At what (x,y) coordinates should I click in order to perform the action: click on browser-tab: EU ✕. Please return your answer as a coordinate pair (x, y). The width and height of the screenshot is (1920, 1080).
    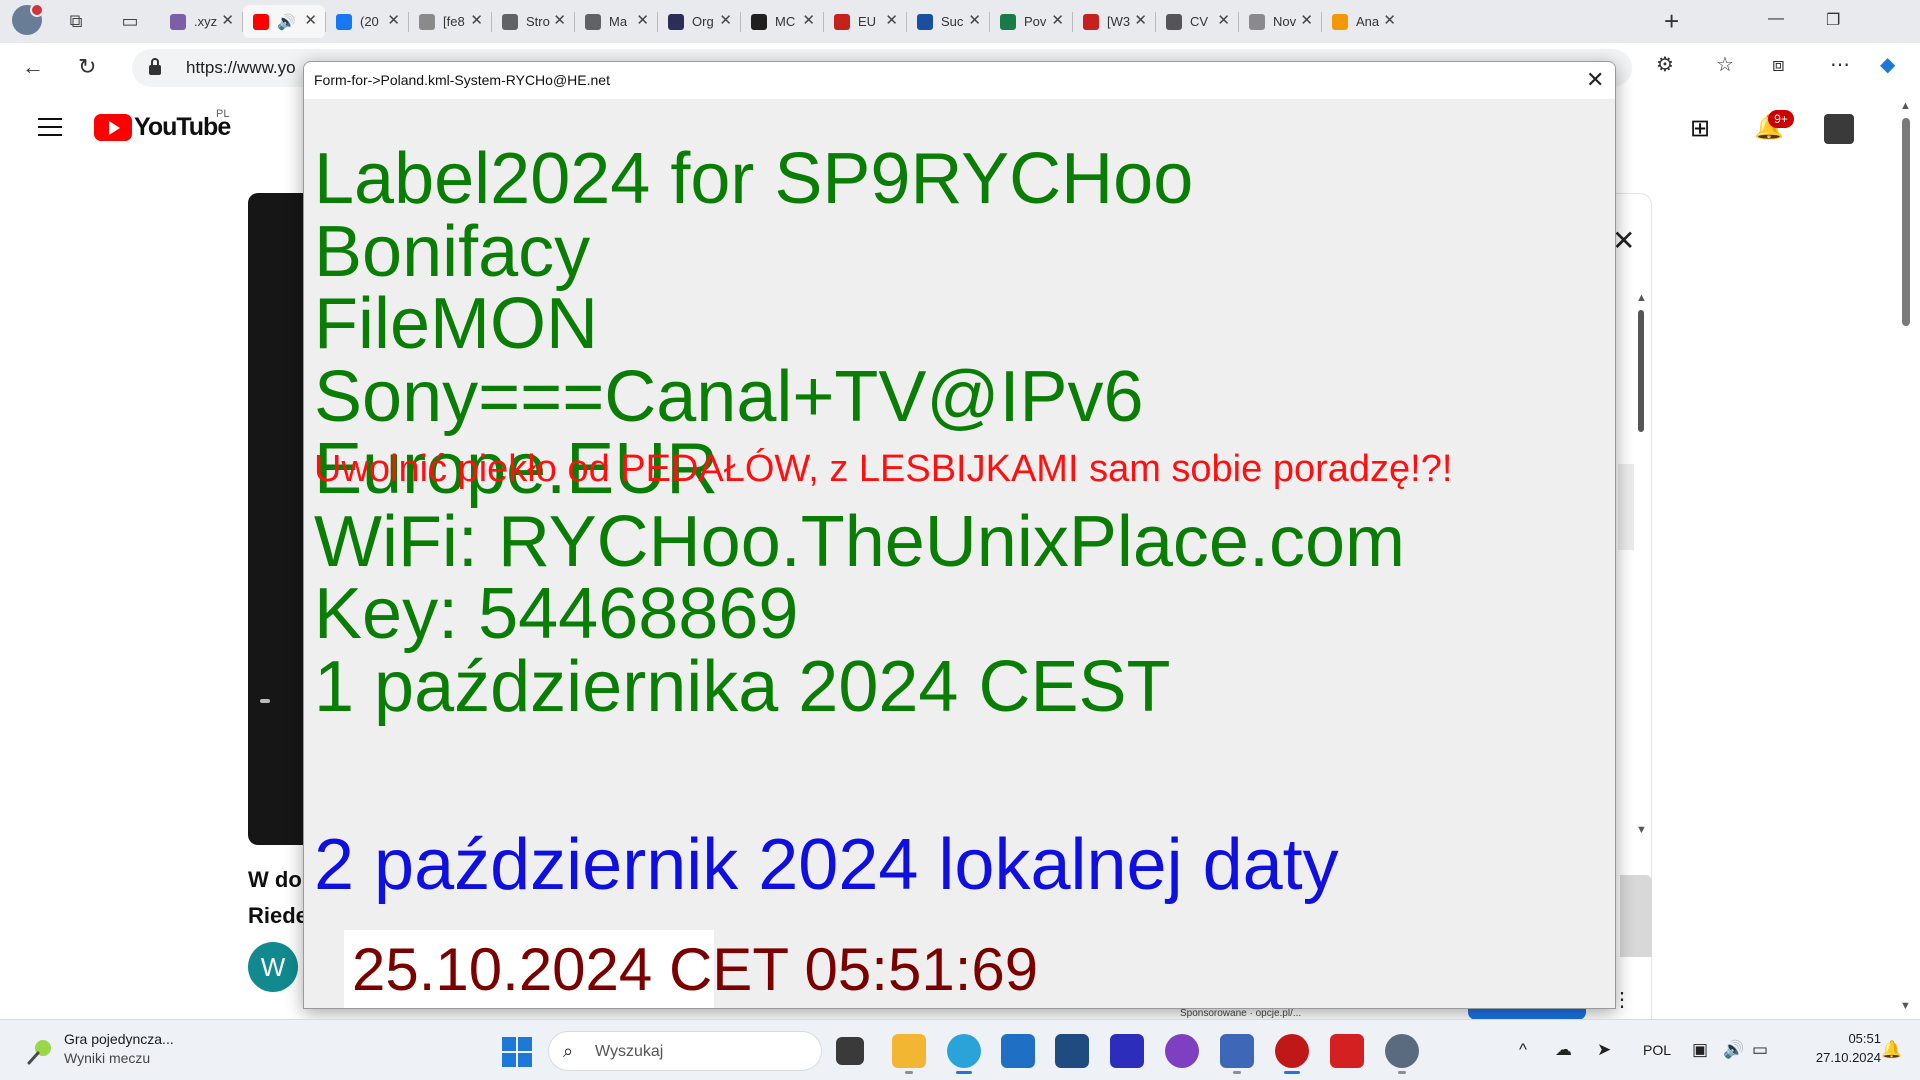
    Looking at the image, I should click on (865, 21).